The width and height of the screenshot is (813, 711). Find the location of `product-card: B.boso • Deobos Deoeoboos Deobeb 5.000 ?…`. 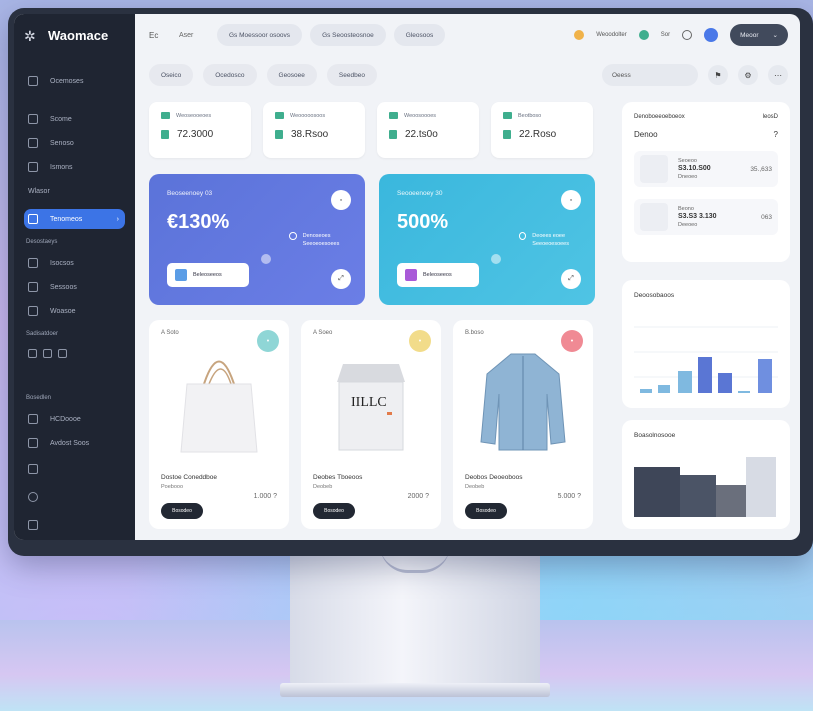

product-card: B.boso • Deobos Deoeoboos Deobeb 5.000 ?… is located at coordinates (523, 424).